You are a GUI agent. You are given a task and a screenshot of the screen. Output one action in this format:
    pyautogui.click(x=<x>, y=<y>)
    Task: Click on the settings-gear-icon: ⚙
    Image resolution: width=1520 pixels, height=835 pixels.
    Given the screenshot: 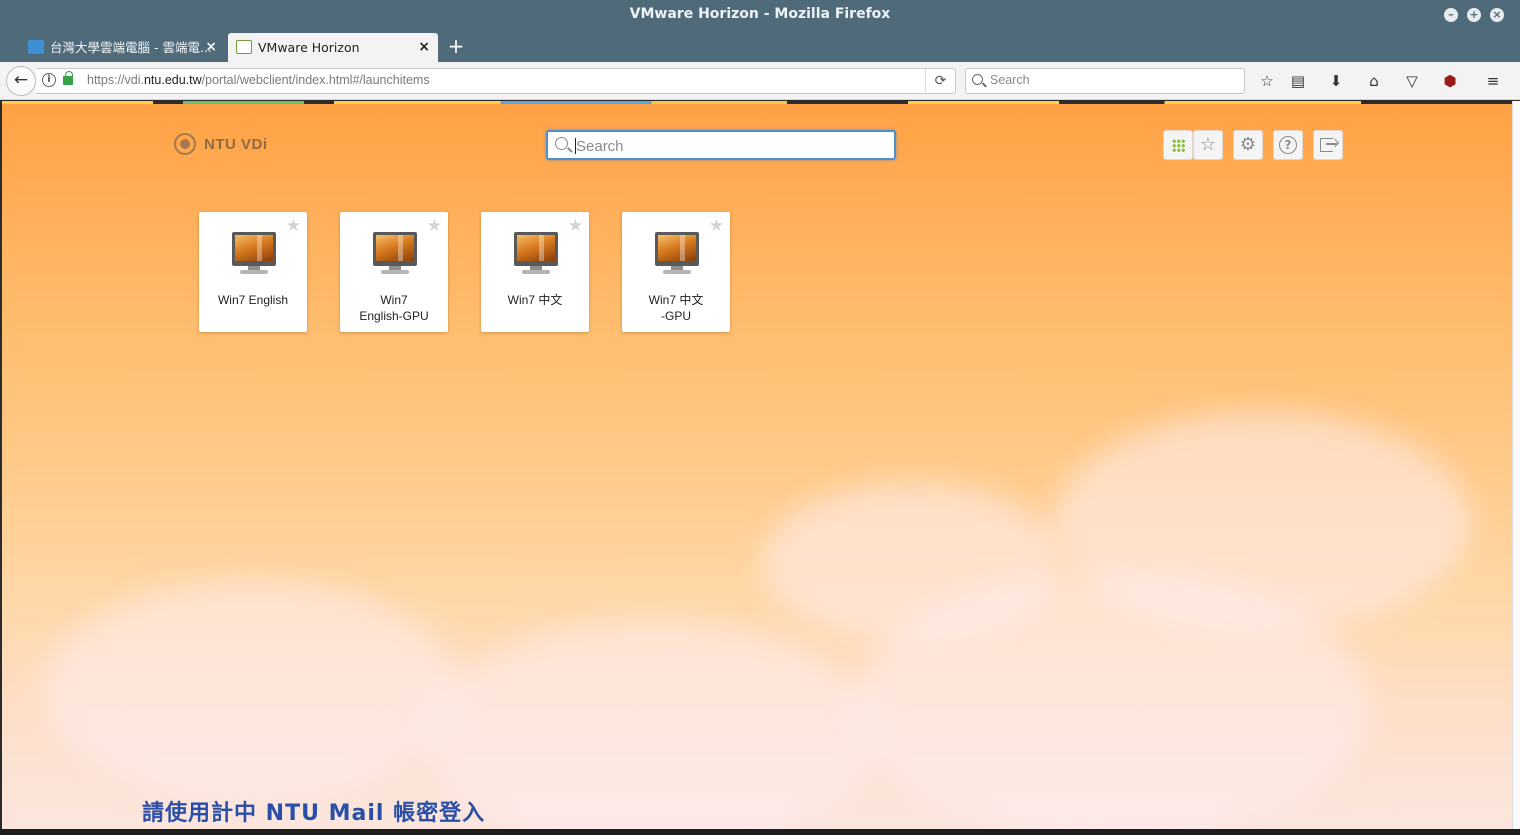 What is the action you would take?
    pyautogui.click(x=1248, y=144)
    